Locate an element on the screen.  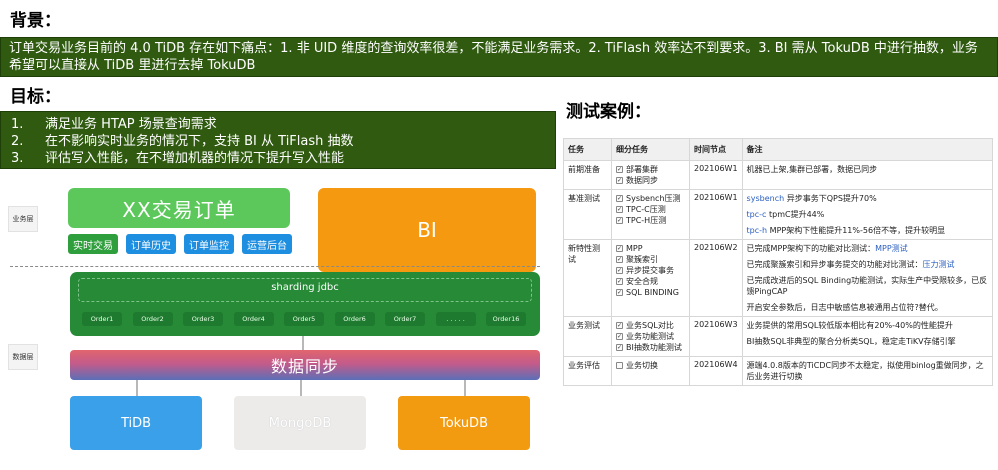
note-paragraph: tpc-c tpmC提升44% is located at coordinates (867, 214).